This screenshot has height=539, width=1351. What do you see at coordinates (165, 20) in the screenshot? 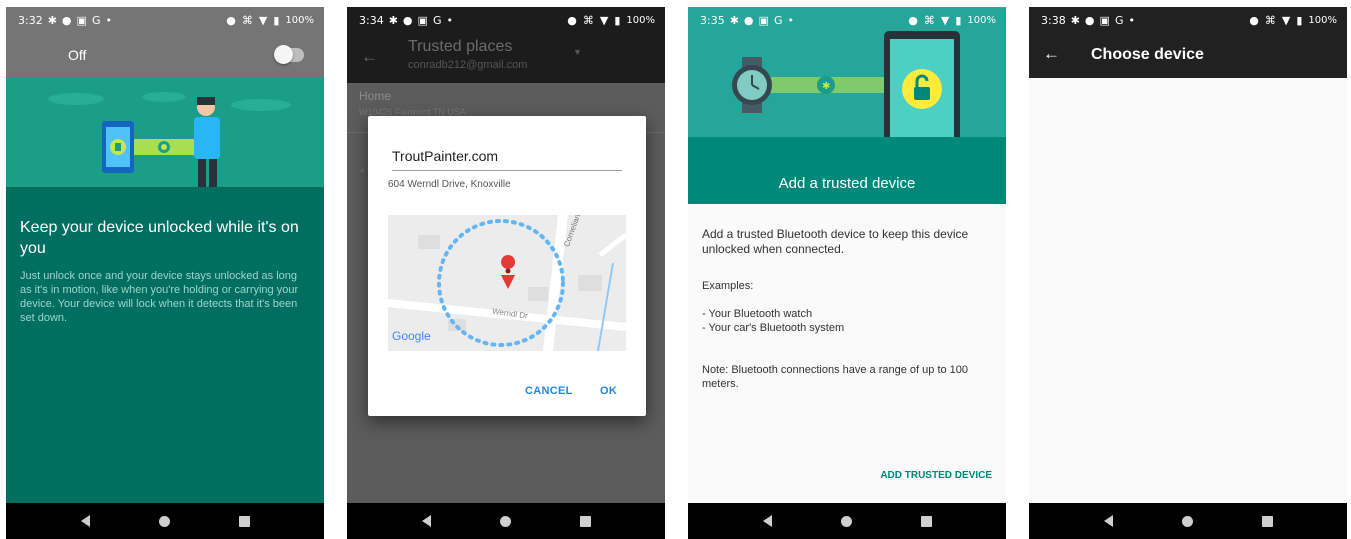
I see `status-bar: 3:32 ✱ ● ▣ G • ● ⌘ ▼ ▮ 100%` at bounding box center [165, 20].